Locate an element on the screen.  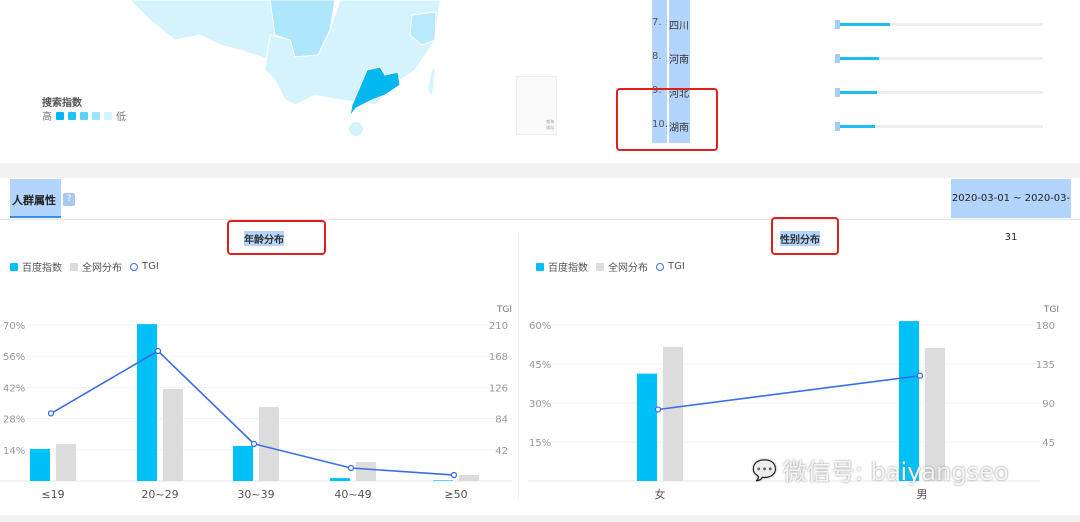
section-title: 人群属性 is located at coordinates (34, 200).